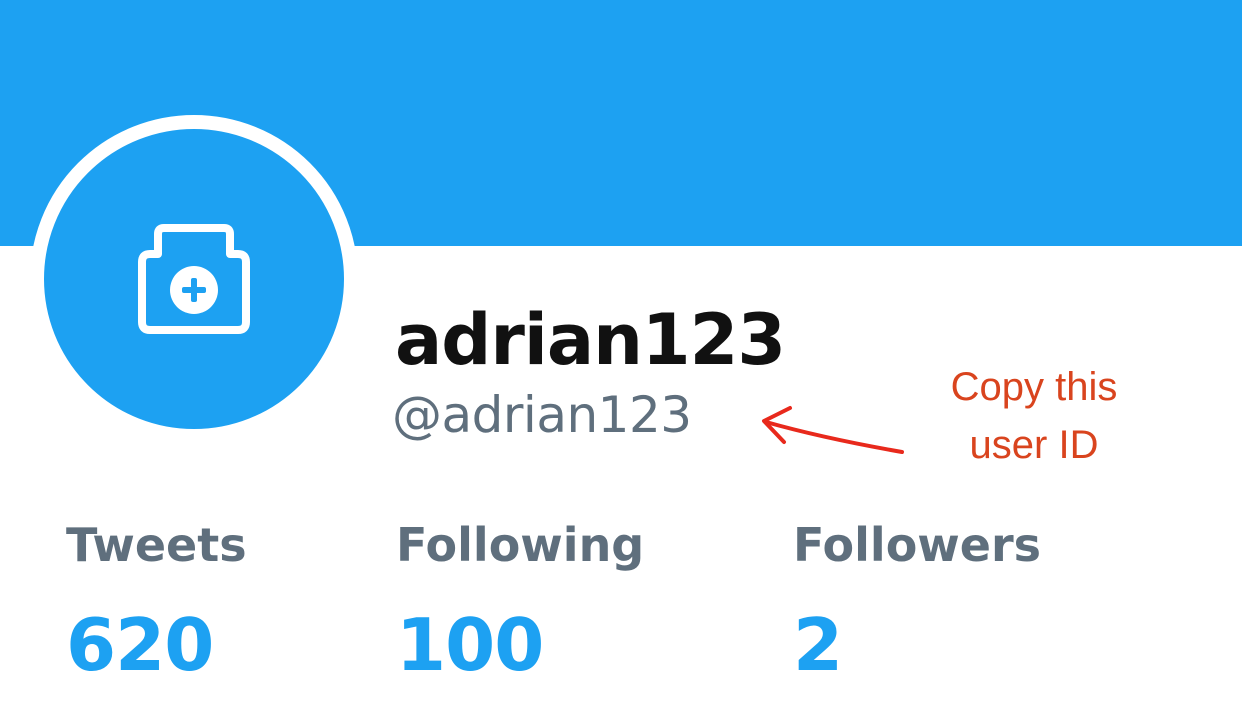 This screenshot has width=1242, height=718. I want to click on display-name: adrian123, so click(590, 340).